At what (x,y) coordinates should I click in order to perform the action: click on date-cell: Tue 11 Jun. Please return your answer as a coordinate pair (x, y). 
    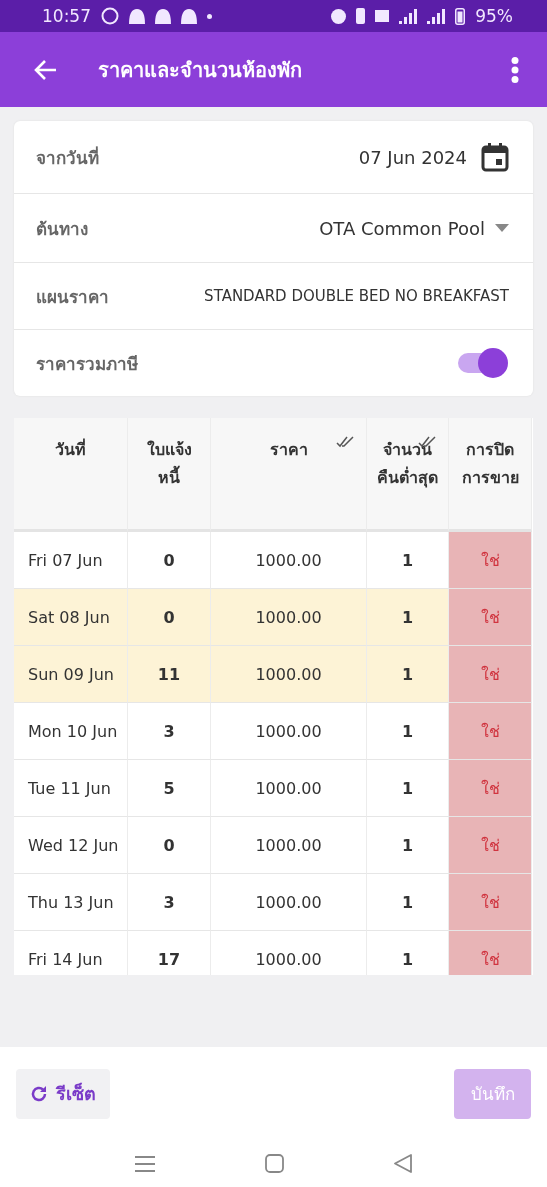
    Looking at the image, I should click on (71, 788).